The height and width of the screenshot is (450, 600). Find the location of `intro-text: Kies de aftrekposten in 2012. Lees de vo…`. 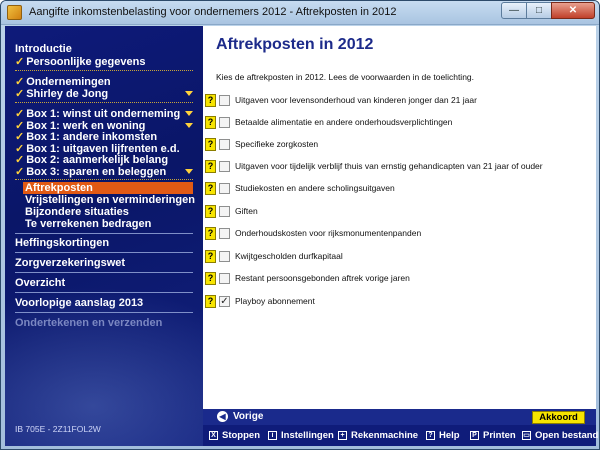

intro-text: Kies de aftrekposten in 2012. Lees de vo… is located at coordinates (345, 77).